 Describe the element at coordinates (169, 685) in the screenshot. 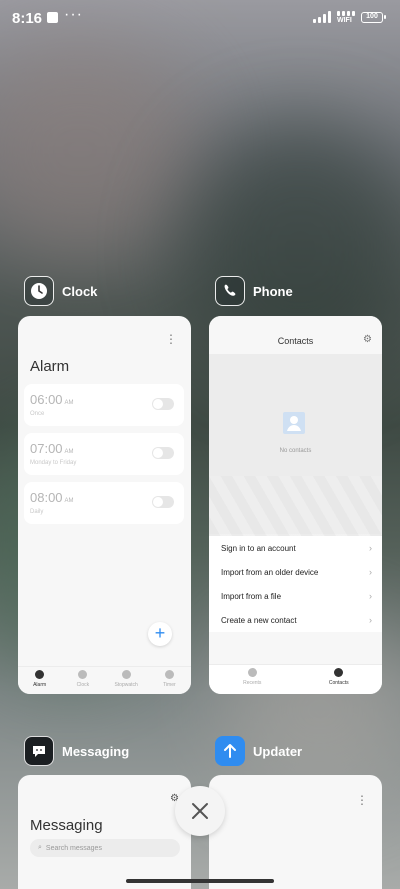

I see `tab-label: Timer` at that location.